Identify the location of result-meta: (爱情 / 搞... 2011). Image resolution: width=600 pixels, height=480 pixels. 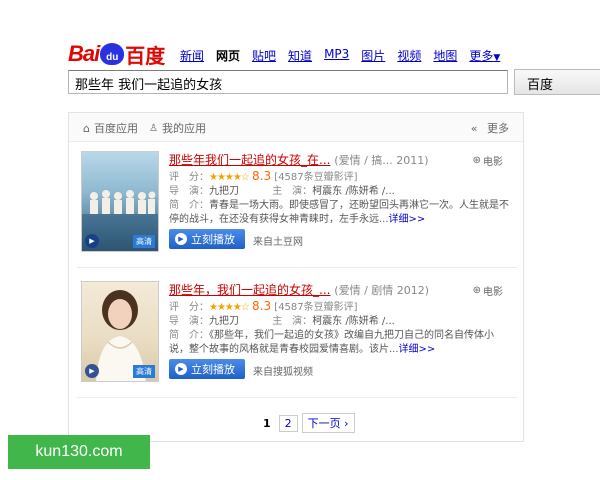
(381, 160).